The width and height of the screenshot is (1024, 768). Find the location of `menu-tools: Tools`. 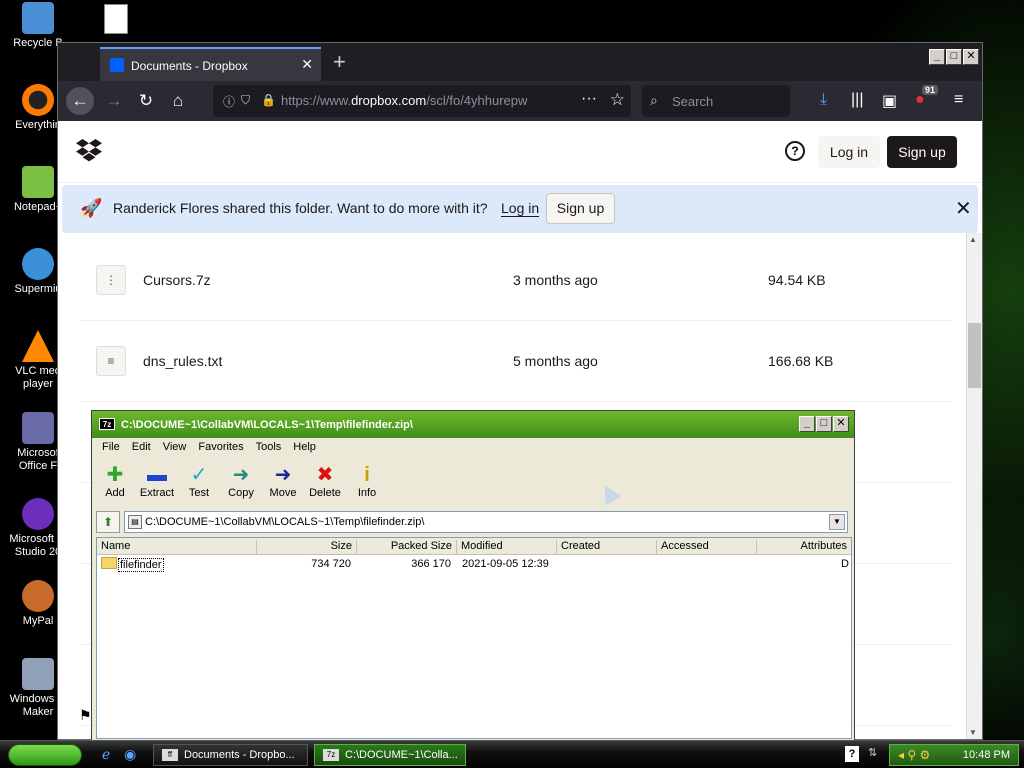

menu-tools: Tools is located at coordinates (269, 448).